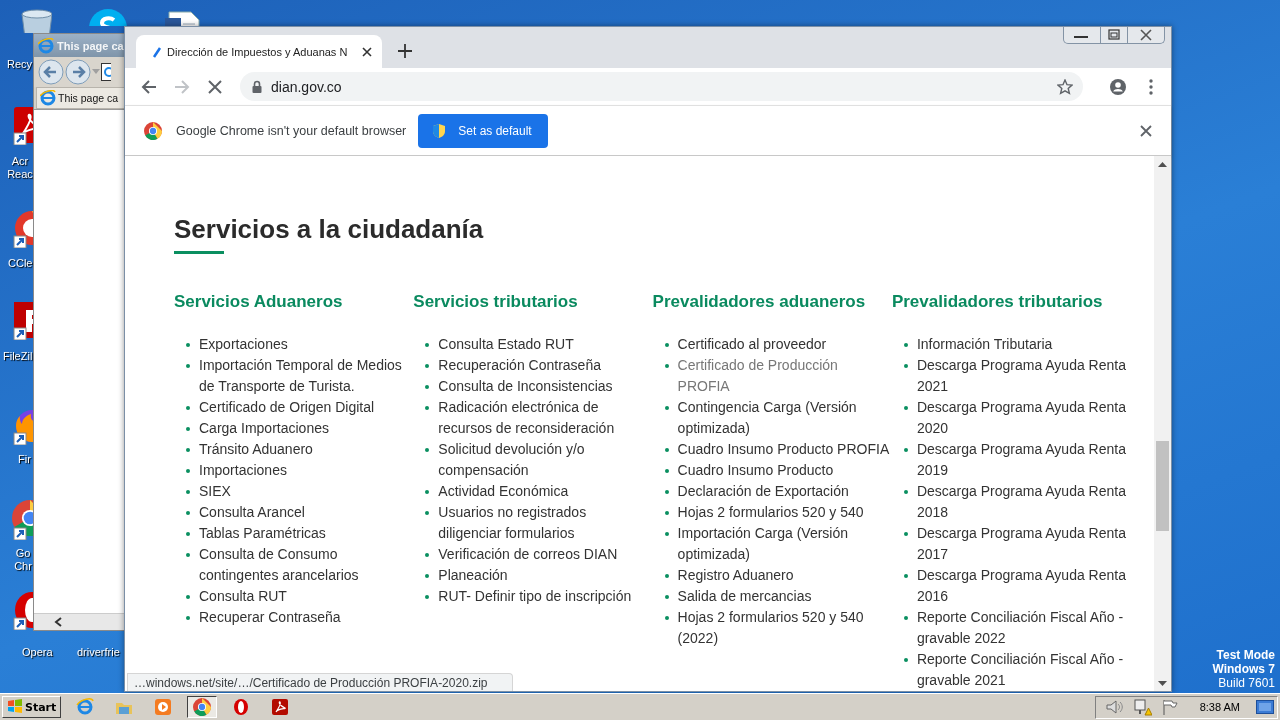 This screenshot has height=720, width=1280. What do you see at coordinates (545, 386) in the screenshot?
I see `service-link: Consulta de Inconsistencias` at bounding box center [545, 386].